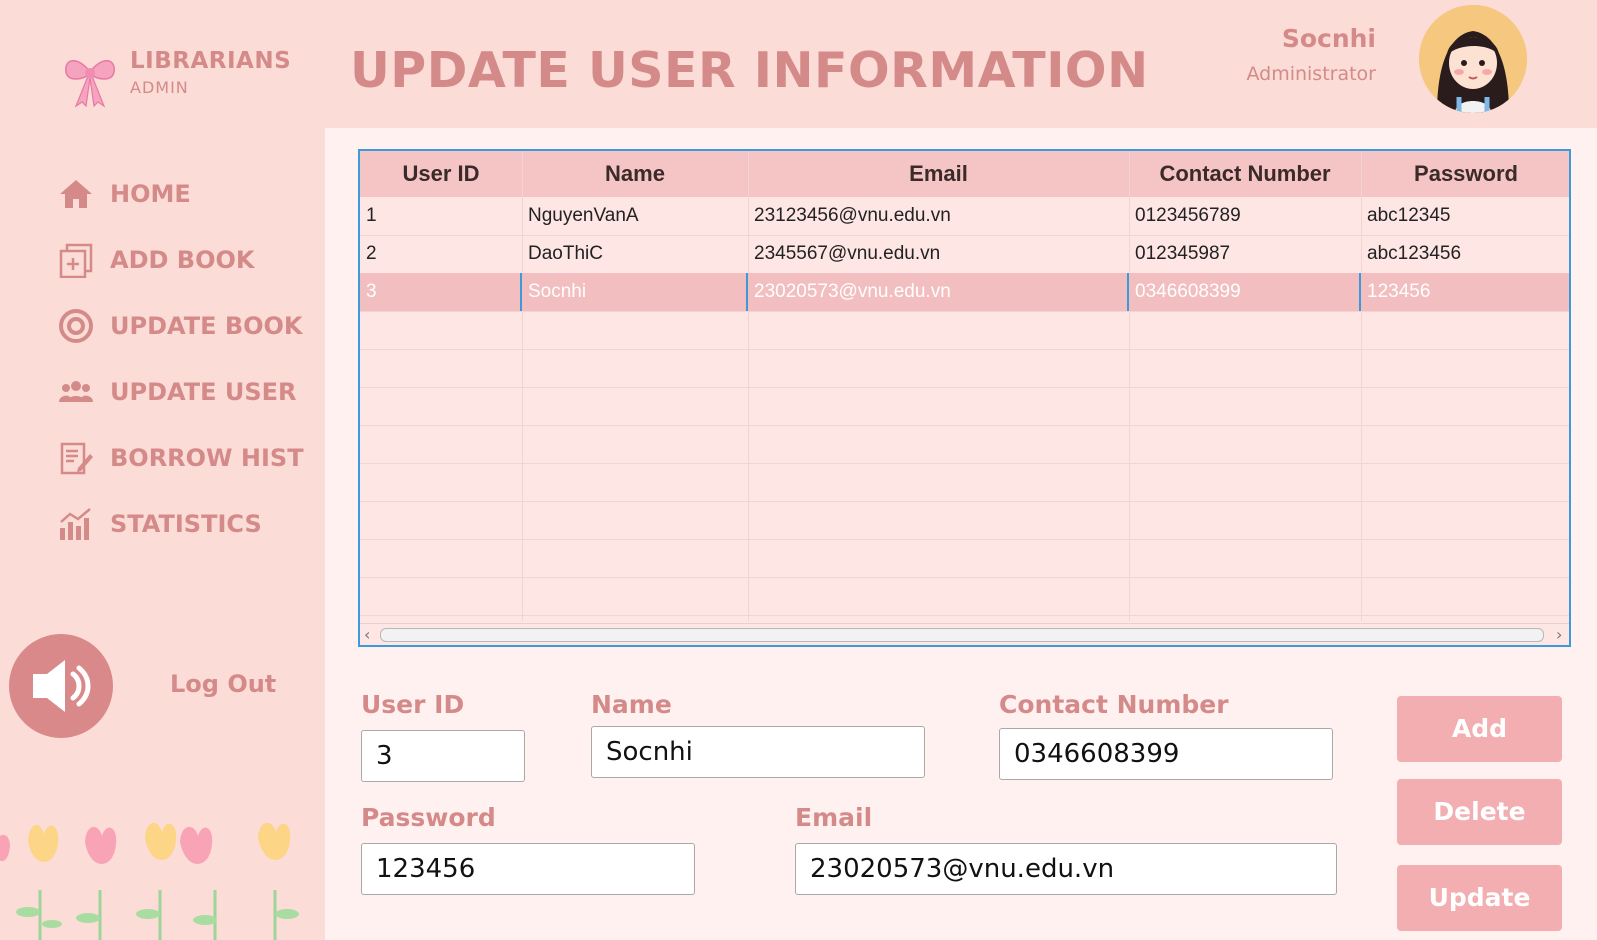  I want to click on cell-password: 123456, so click(1399, 291).